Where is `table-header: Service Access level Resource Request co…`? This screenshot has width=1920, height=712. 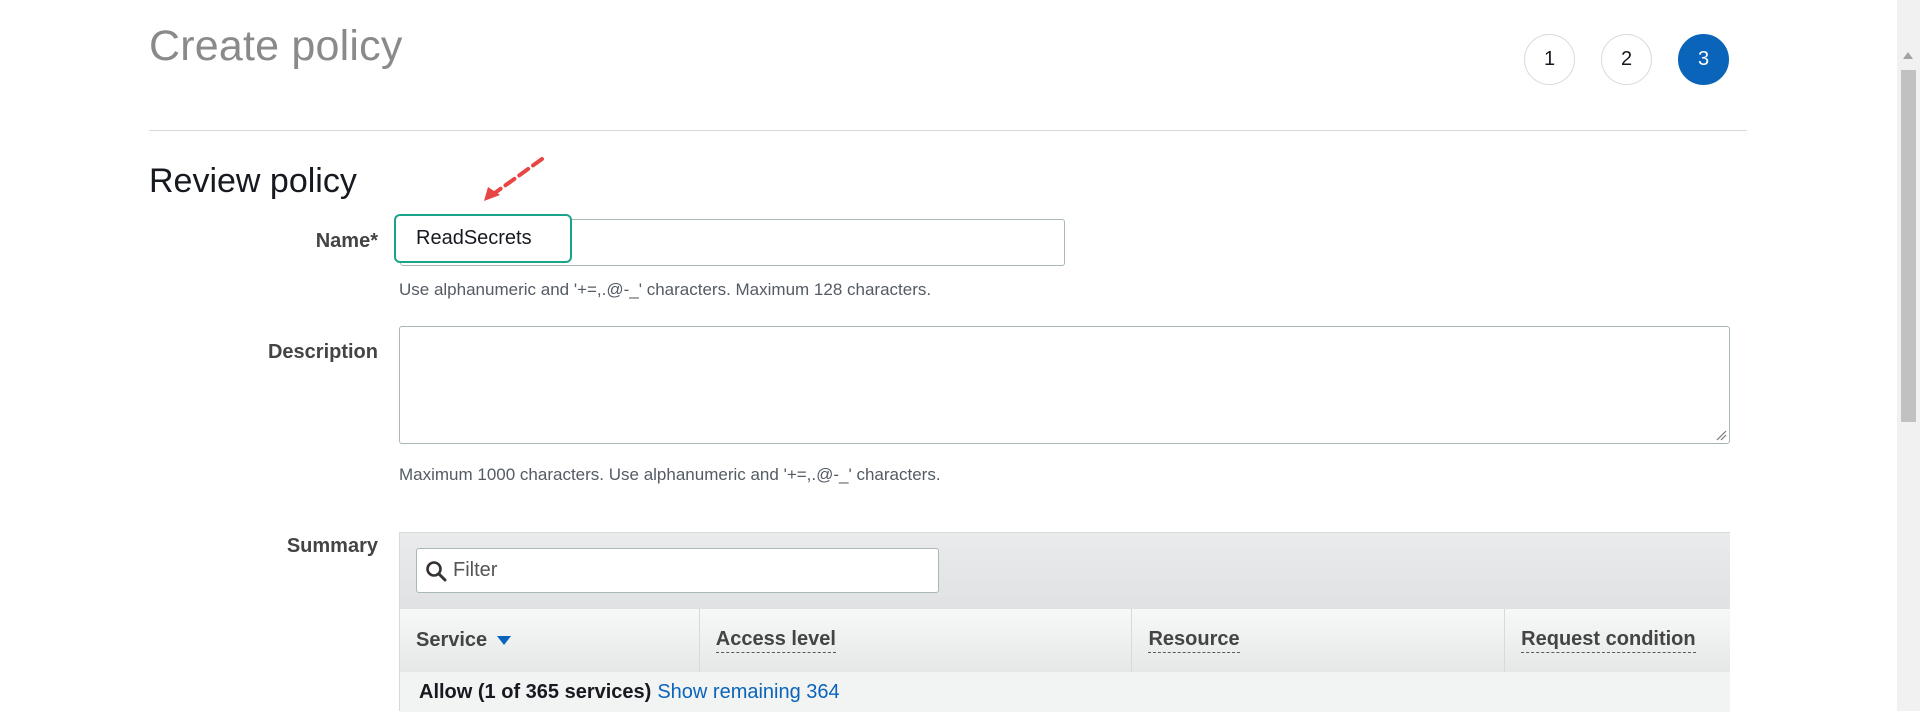
table-header: Service Access level Resource Request co… is located at coordinates (1065, 641).